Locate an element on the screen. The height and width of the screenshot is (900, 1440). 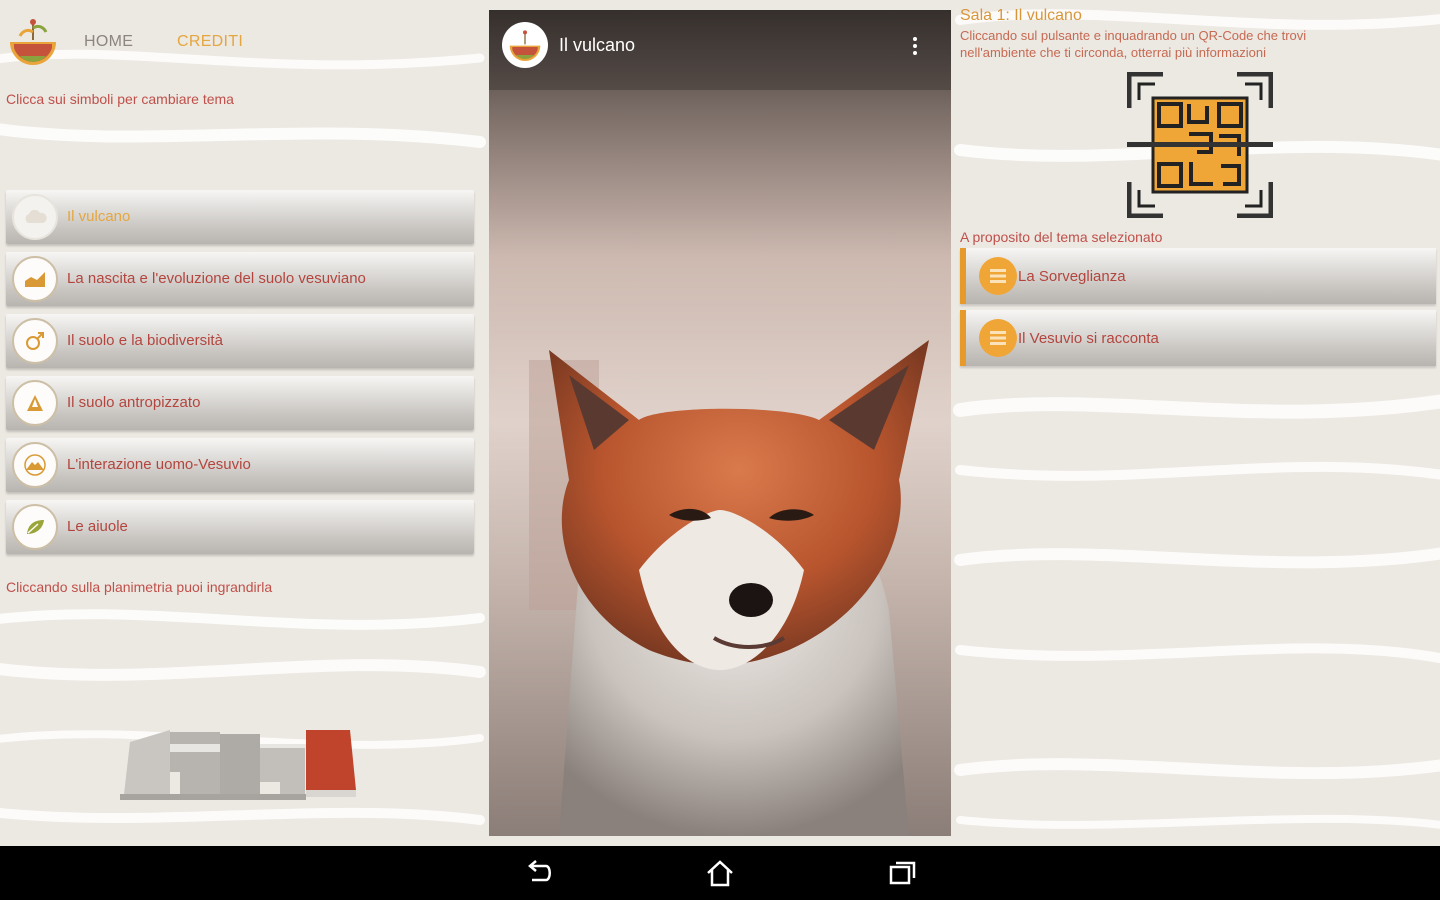
theme-item-label: Il suolo e la biodiversità is located at coordinates (145, 340).